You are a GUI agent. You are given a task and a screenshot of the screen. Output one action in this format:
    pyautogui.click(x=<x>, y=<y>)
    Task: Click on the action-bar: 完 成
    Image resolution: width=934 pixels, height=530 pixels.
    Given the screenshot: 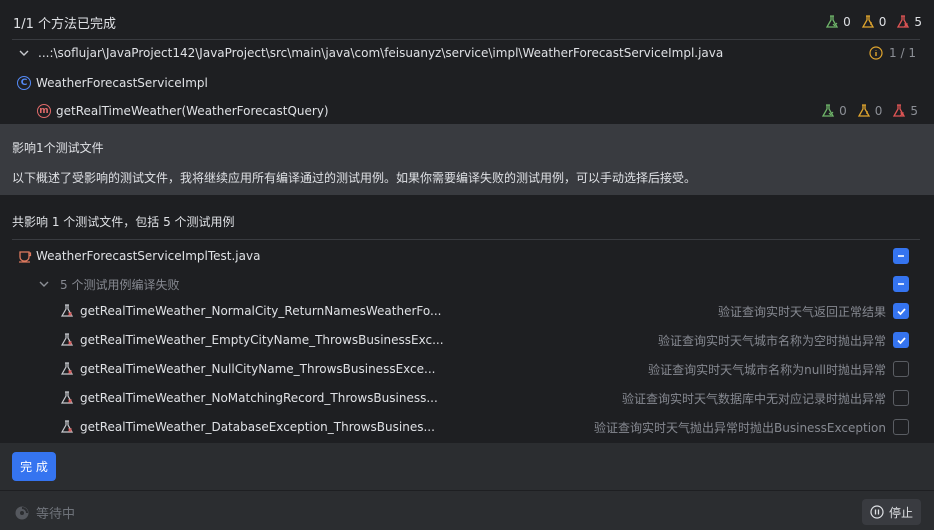 What is the action you would take?
    pyautogui.click(x=467, y=466)
    